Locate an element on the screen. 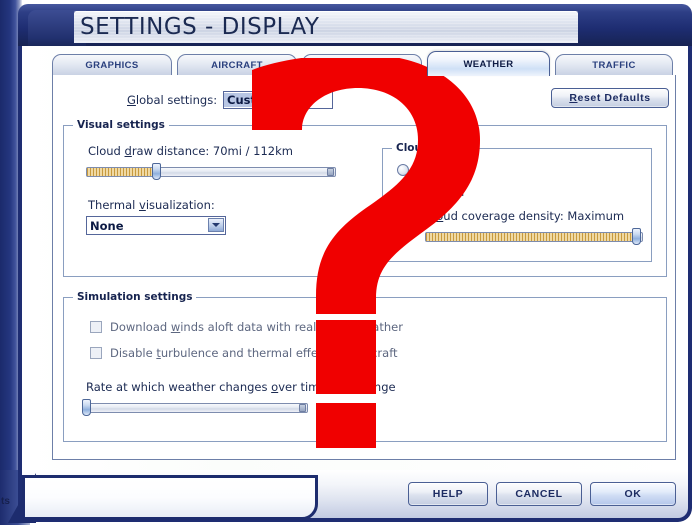 This screenshot has height=525, width=700. checkbox-icon-download-winds is located at coordinates (96, 327).